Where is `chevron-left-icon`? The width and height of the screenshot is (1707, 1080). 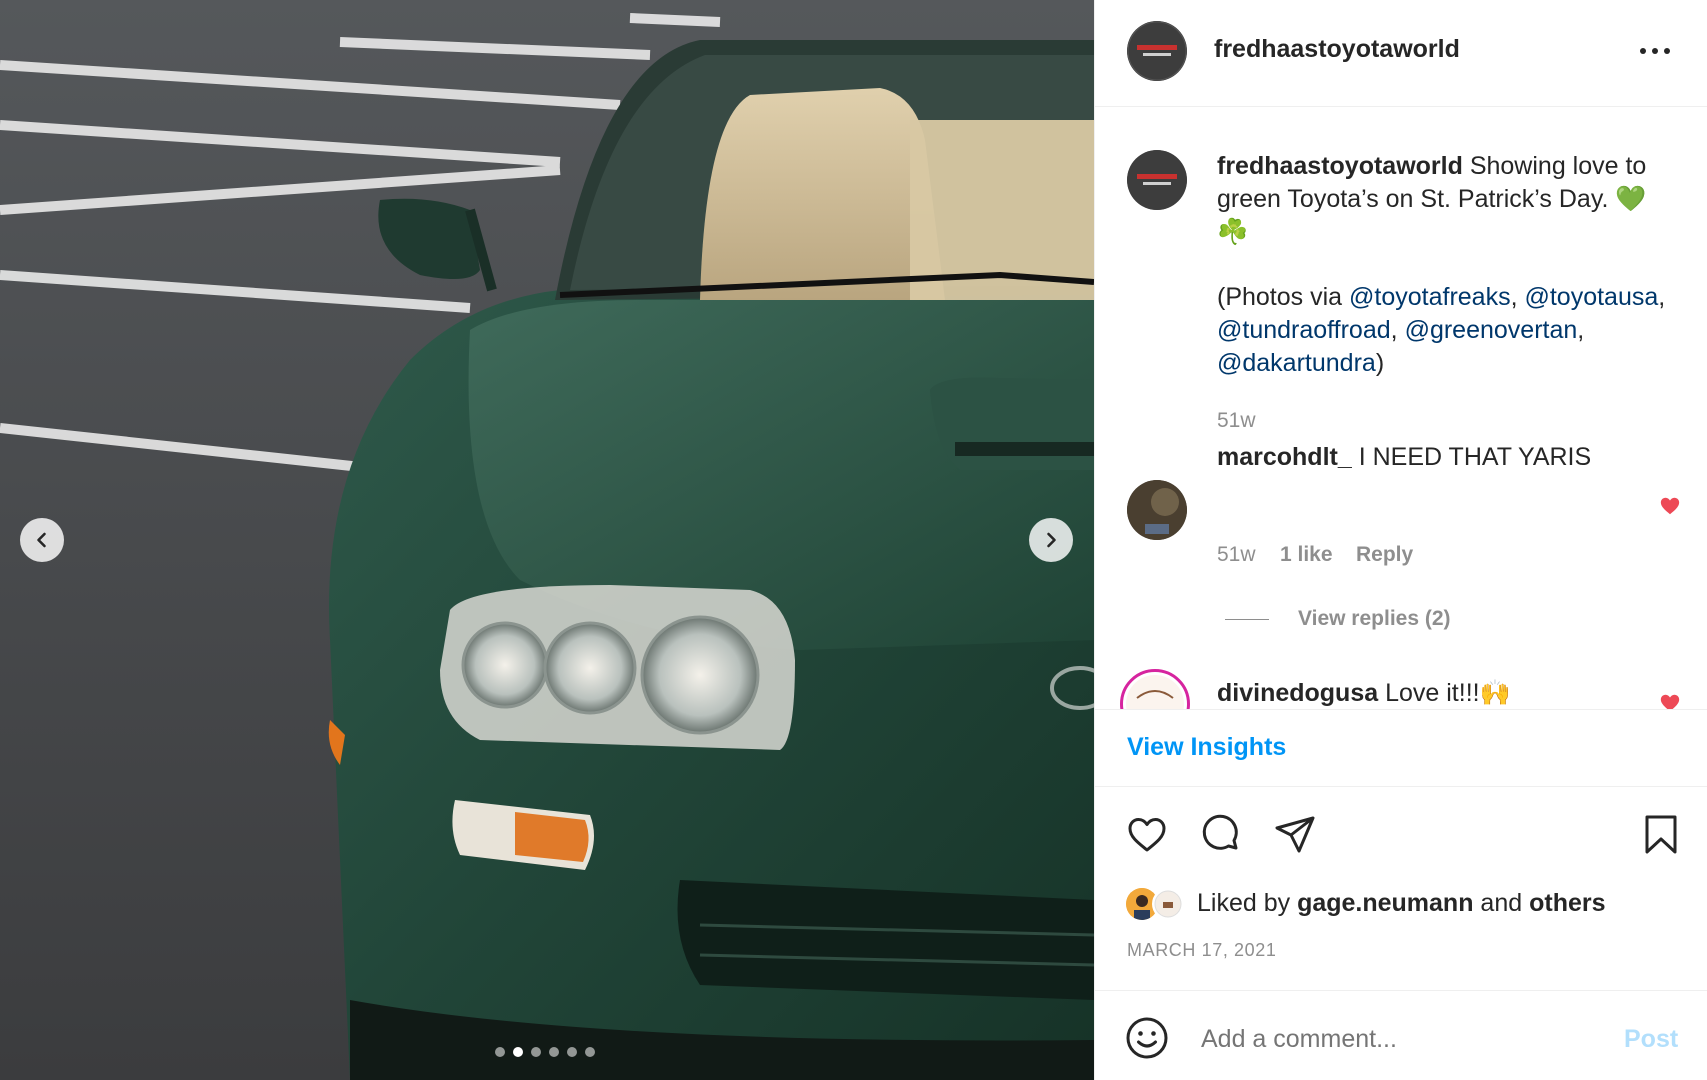 chevron-left-icon is located at coordinates (41, 540).